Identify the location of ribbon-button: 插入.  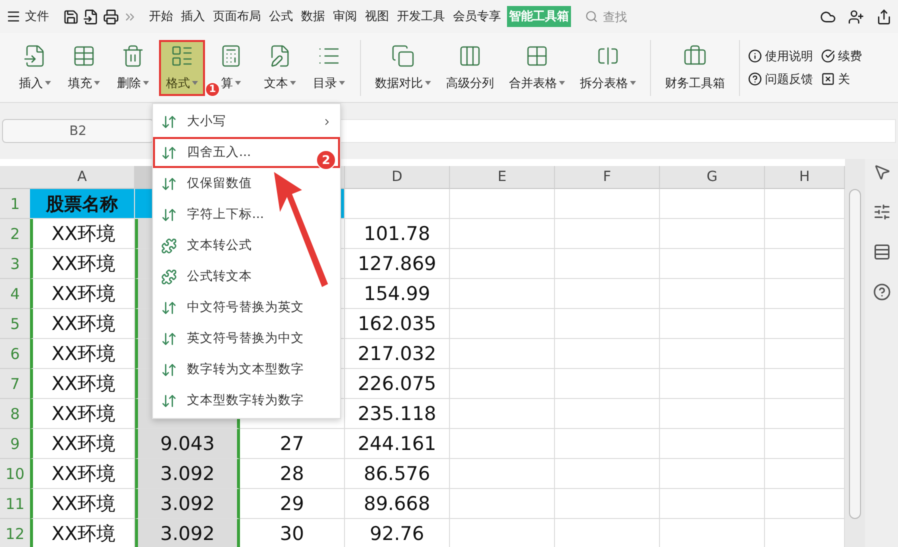
(35, 68).